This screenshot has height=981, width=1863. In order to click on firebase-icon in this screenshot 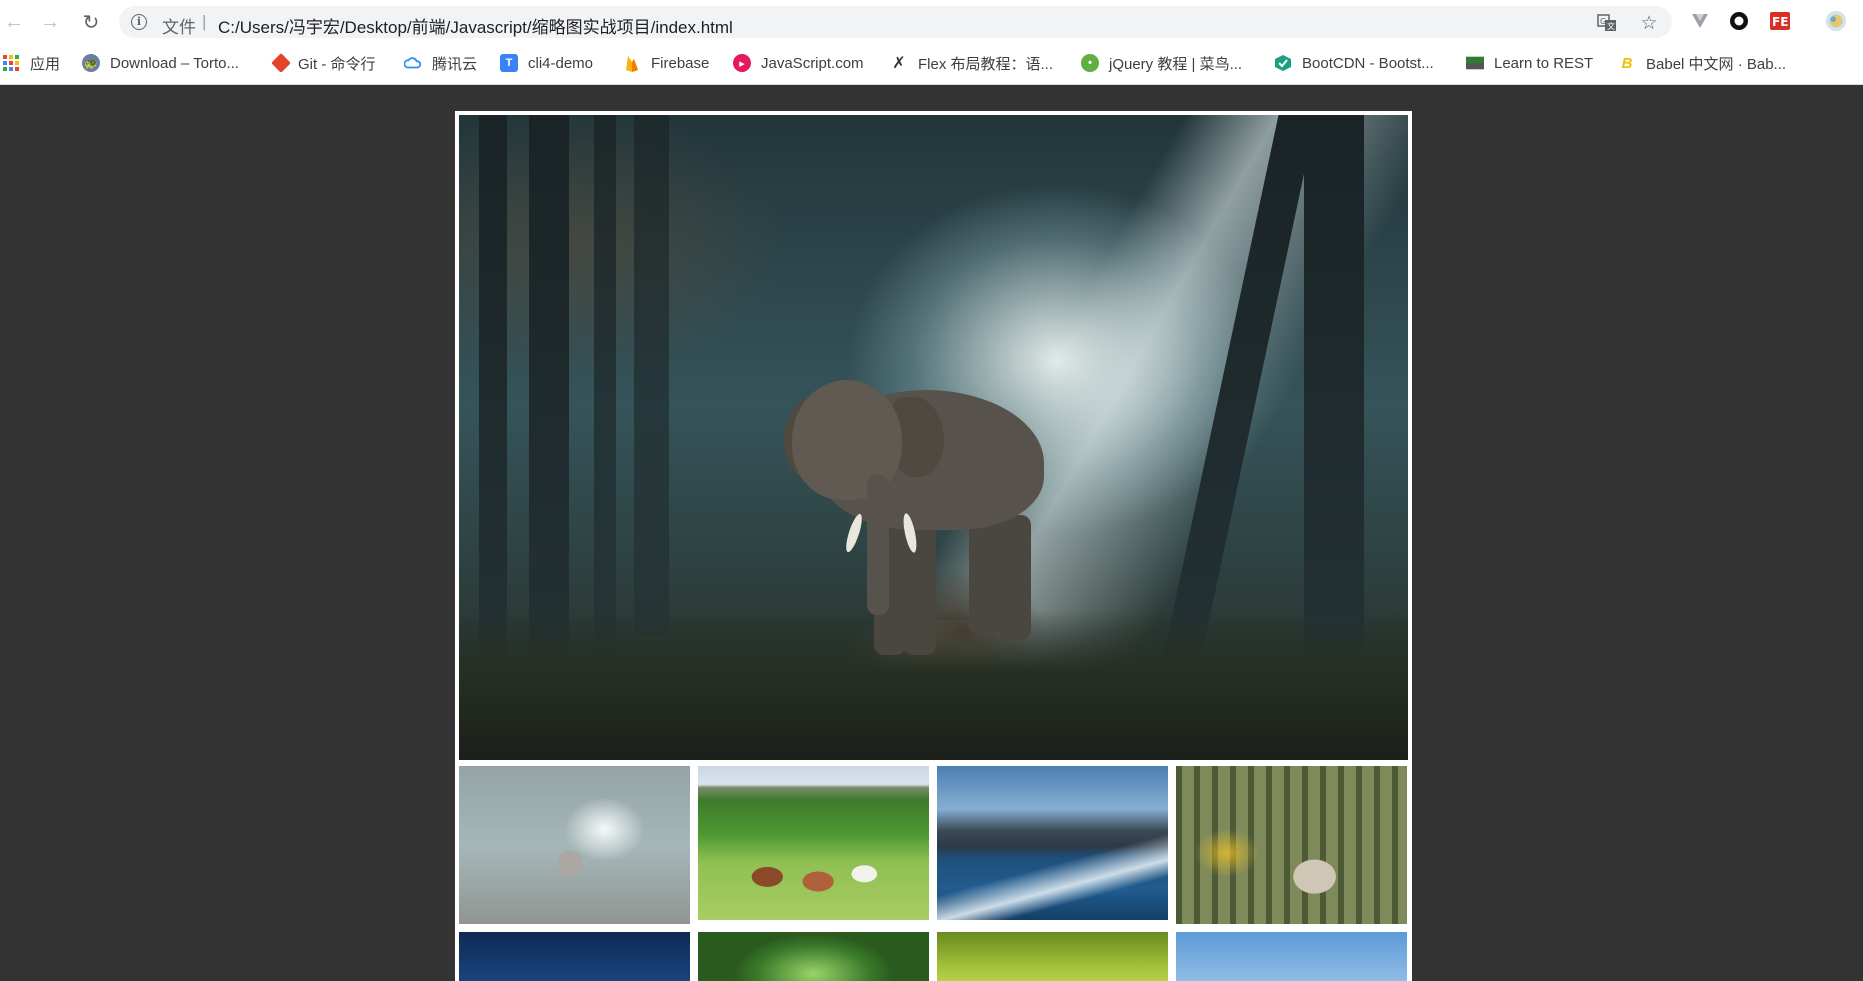, I will do `click(632, 63)`.